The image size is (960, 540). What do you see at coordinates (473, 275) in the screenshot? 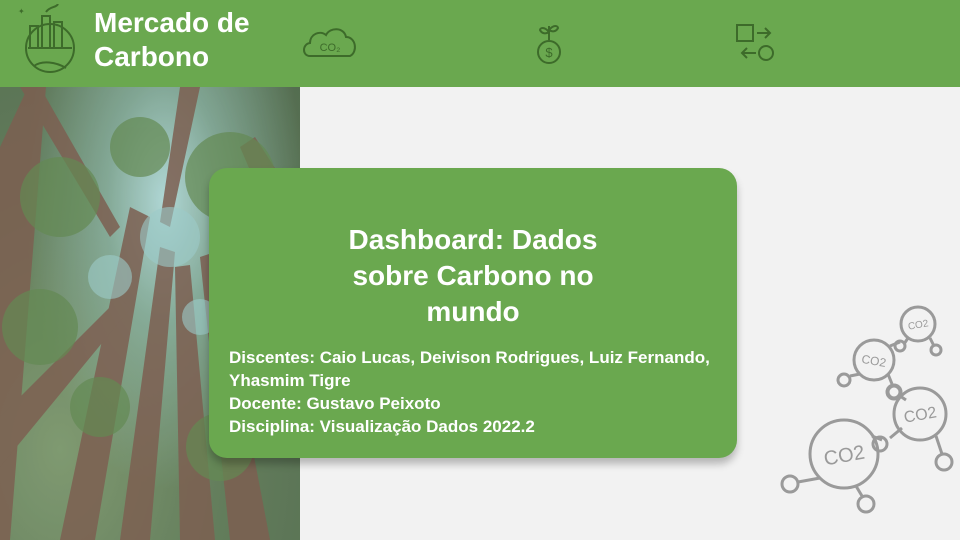
I see `card-title: Dashboard: Dados sobre Carbono no mundo` at bounding box center [473, 275].